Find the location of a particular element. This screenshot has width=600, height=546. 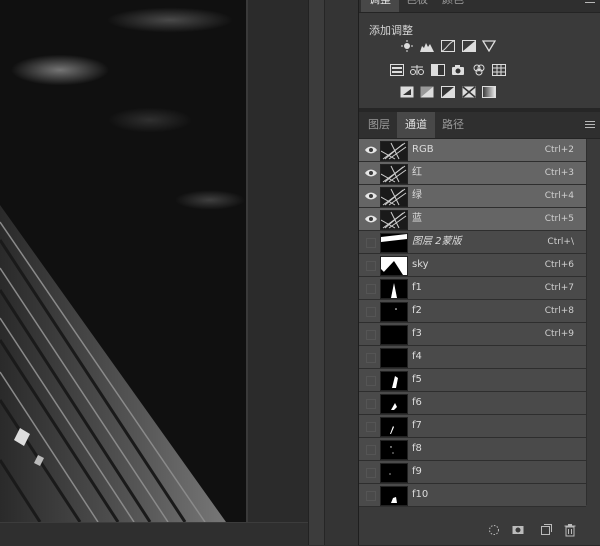

channel-row: f9 is located at coordinates (472, 472).